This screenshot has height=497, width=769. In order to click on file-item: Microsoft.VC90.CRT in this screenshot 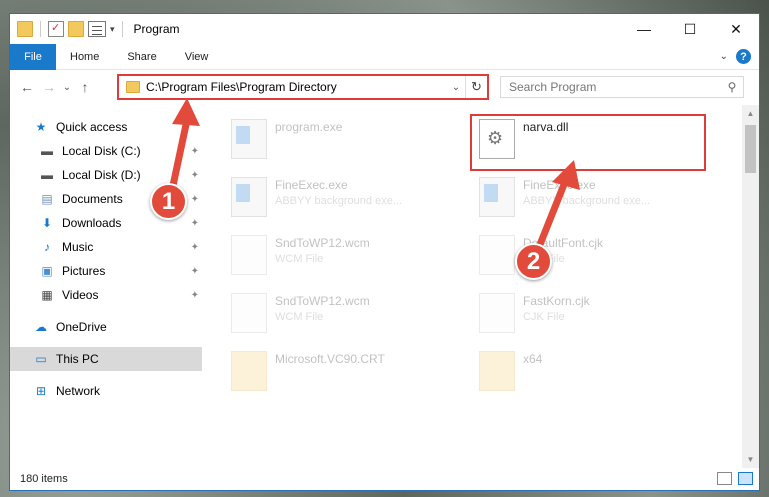, I will do `click(346, 375)`.